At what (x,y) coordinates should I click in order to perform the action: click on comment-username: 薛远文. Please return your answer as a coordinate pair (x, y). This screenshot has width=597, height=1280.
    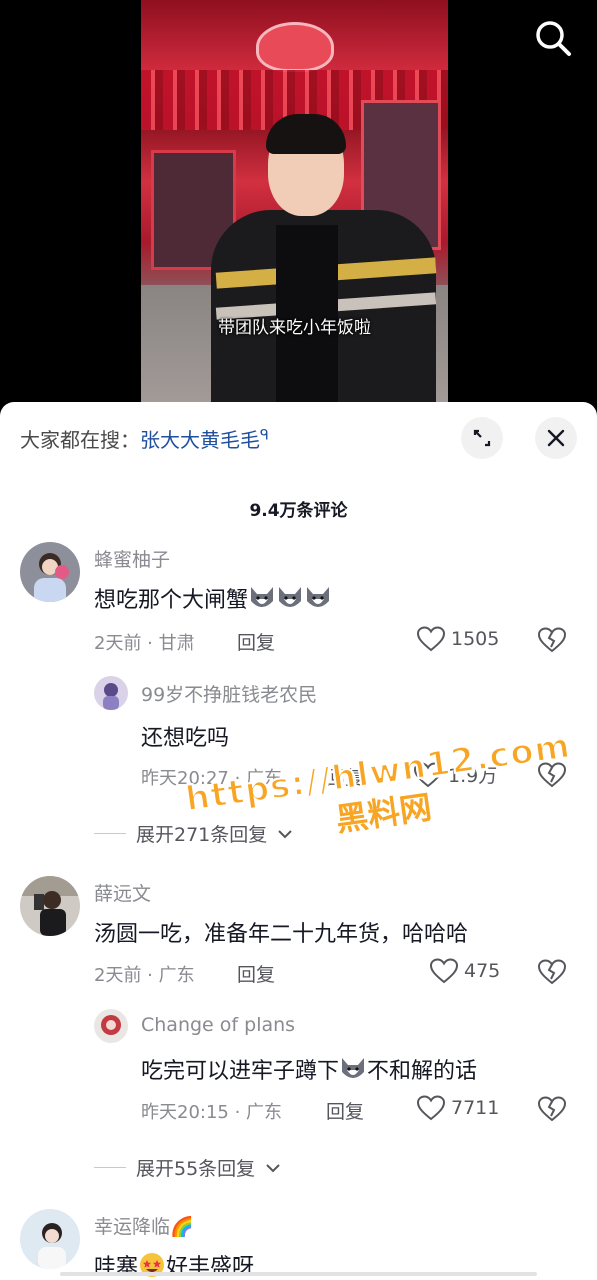
    Looking at the image, I should click on (122, 892).